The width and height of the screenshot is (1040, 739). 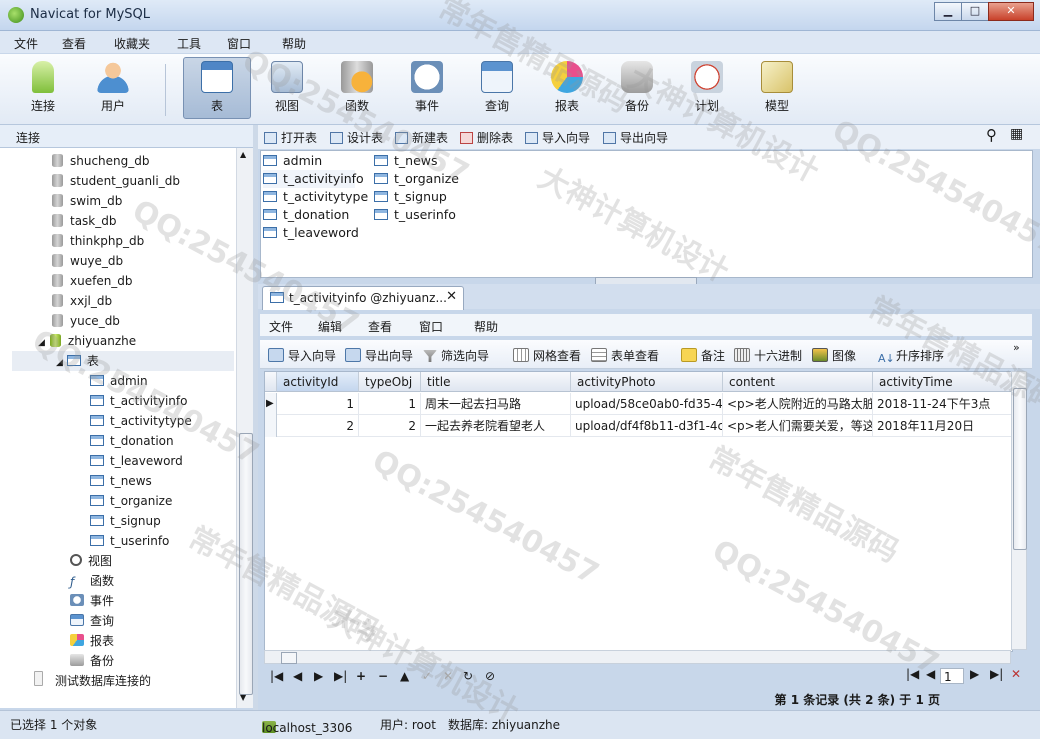 I want to click on grid-cell: upload/58ce0ab0-fd35-4, so click(x=647, y=404).